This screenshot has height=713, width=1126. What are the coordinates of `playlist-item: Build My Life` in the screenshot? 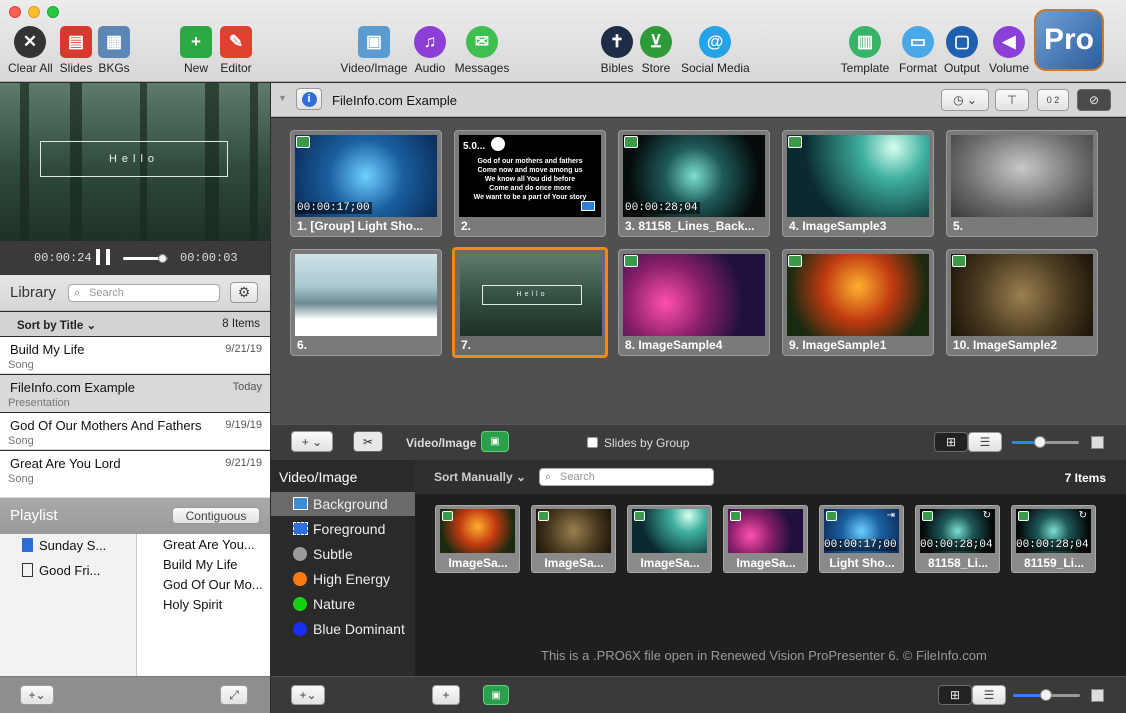 It's located at (200, 564).